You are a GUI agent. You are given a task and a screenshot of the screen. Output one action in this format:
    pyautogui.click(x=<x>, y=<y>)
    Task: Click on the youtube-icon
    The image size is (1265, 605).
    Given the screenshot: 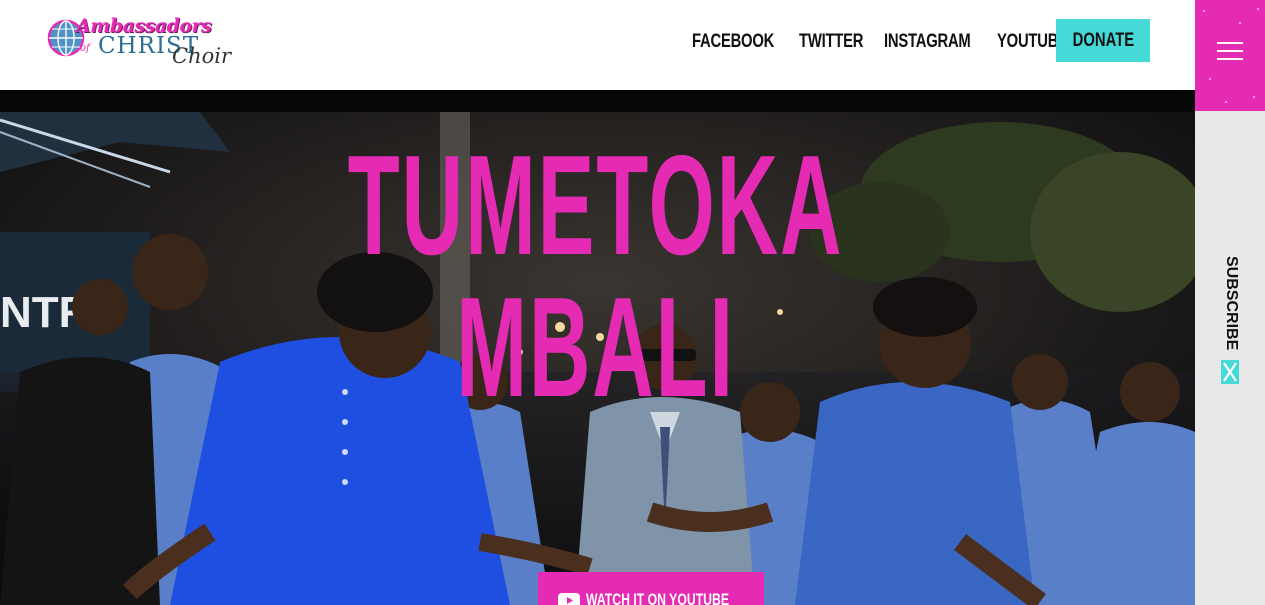 What is the action you would take?
    pyautogui.click(x=568, y=598)
    